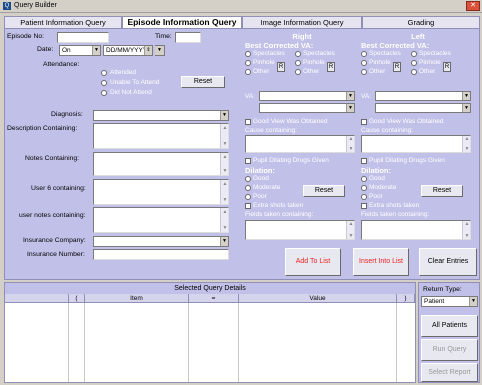 This screenshot has width=482, height=385. What do you see at coordinates (364, 206) in the screenshot?
I see `left-extra-shots-checkbox` at bounding box center [364, 206].